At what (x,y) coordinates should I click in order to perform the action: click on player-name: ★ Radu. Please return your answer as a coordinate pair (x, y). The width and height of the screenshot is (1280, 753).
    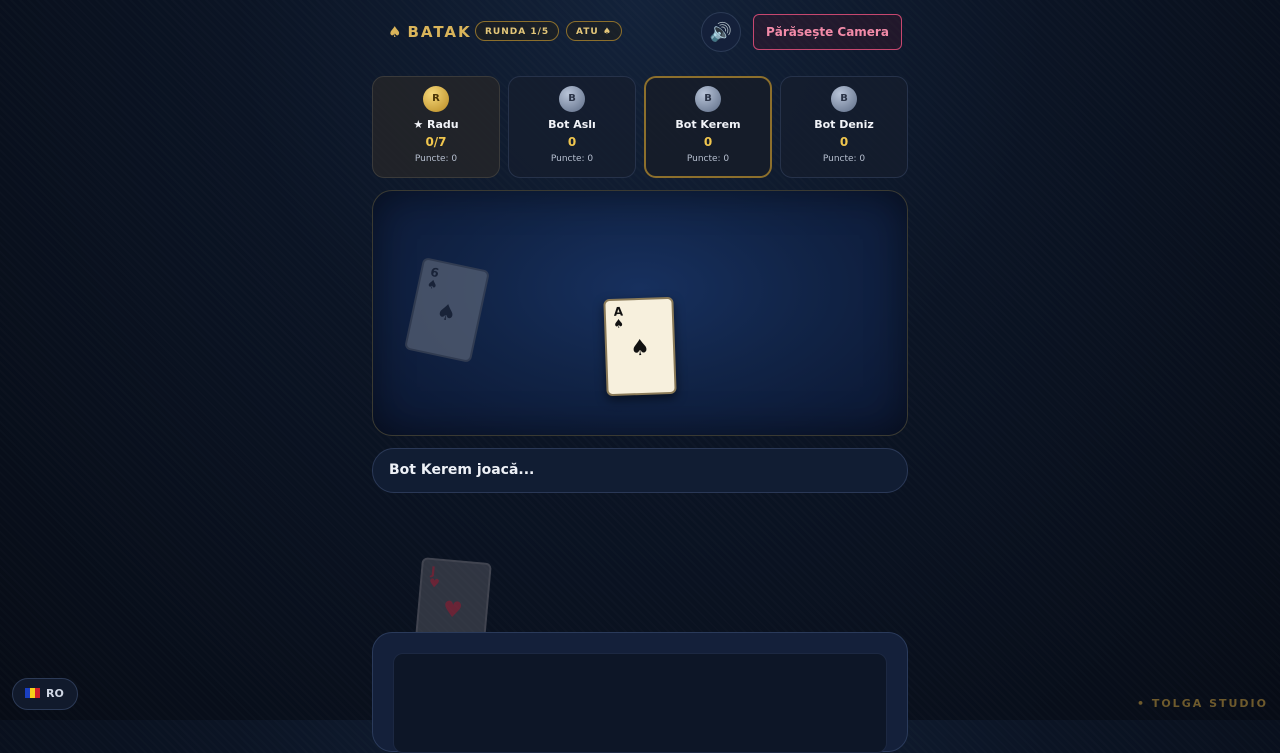
    Looking at the image, I should click on (436, 124).